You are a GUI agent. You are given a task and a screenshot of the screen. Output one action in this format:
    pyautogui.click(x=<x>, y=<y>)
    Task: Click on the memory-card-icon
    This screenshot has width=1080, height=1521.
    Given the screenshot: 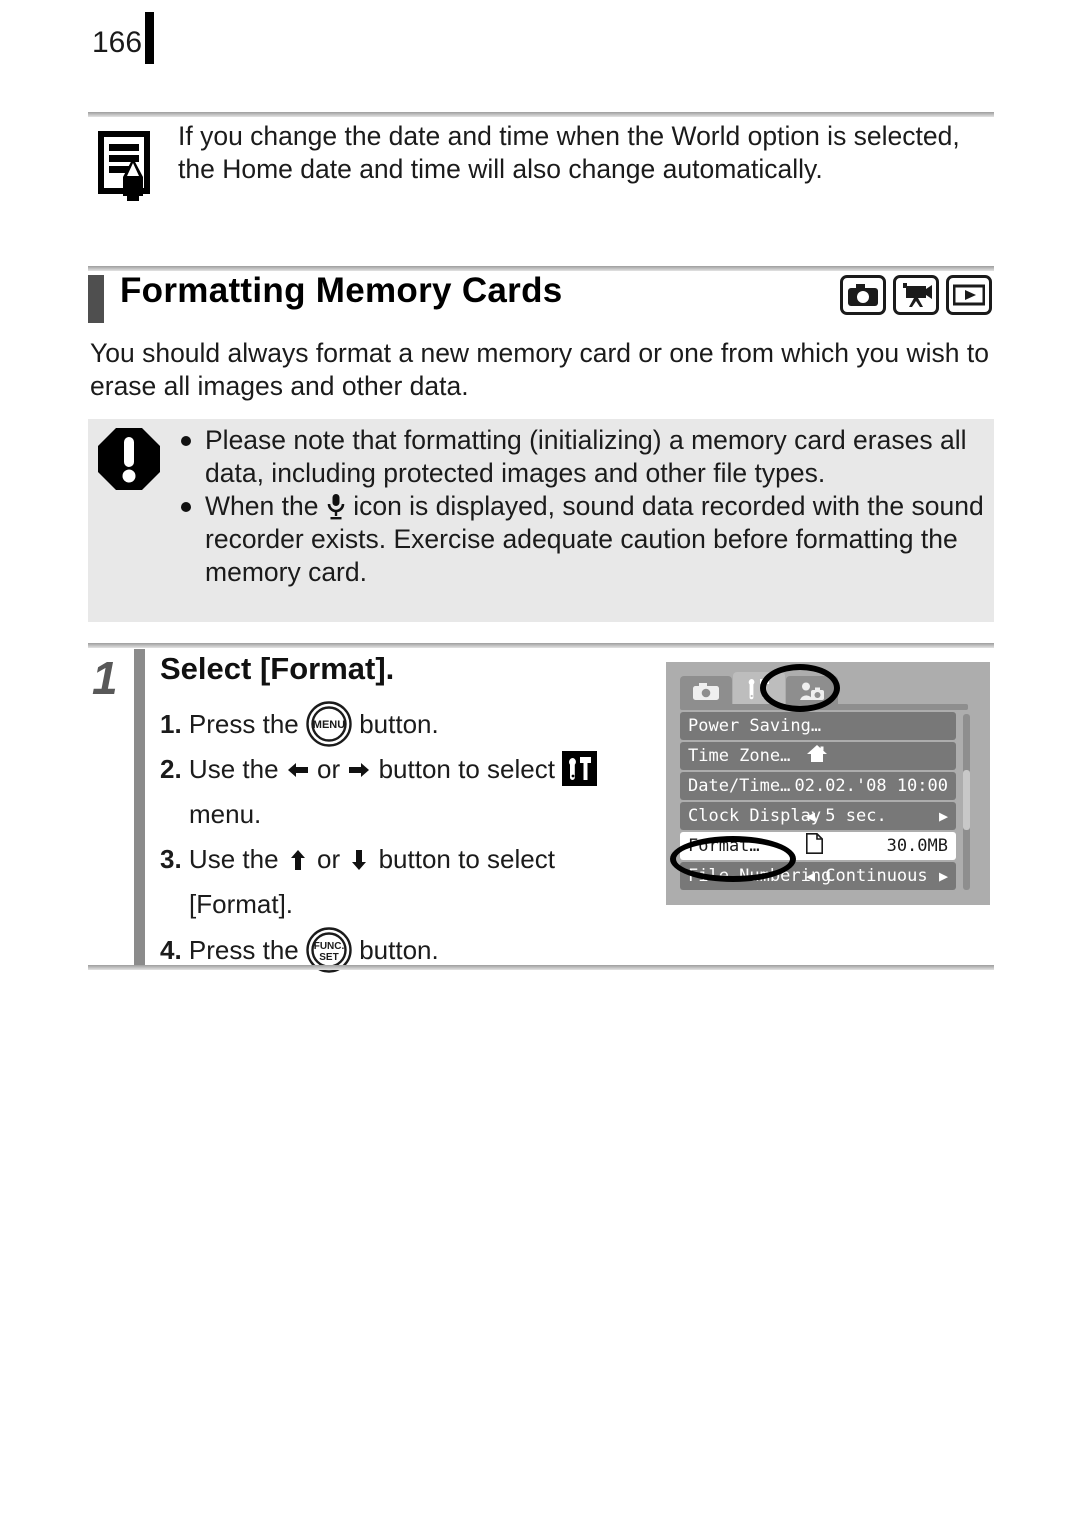 What is the action you would take?
    pyautogui.click(x=815, y=846)
    